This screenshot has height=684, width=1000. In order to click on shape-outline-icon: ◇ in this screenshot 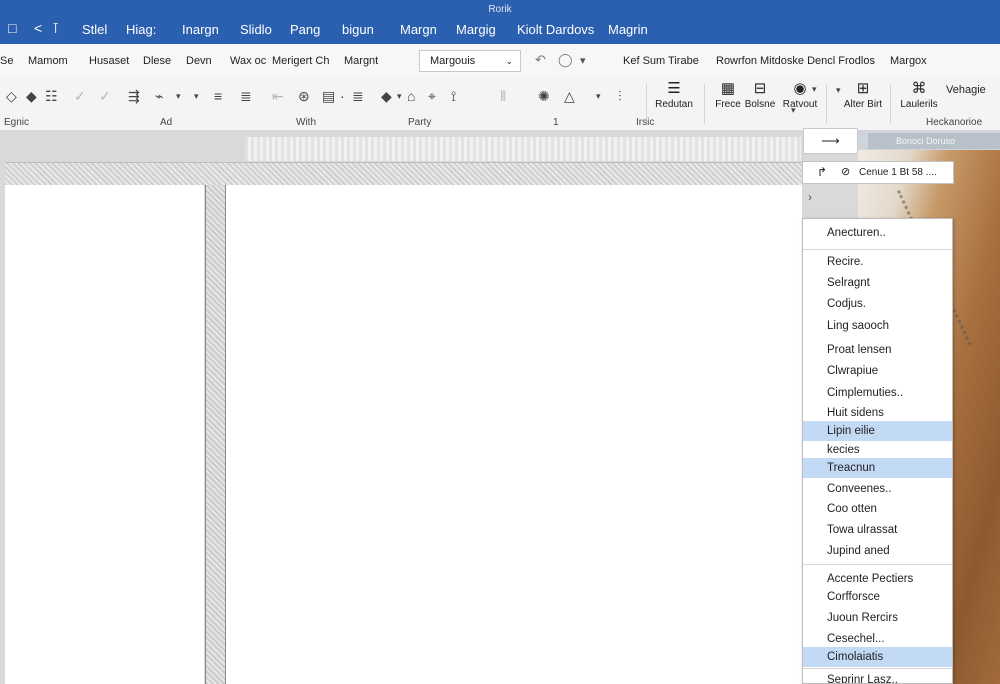, I will do `click(11, 96)`.